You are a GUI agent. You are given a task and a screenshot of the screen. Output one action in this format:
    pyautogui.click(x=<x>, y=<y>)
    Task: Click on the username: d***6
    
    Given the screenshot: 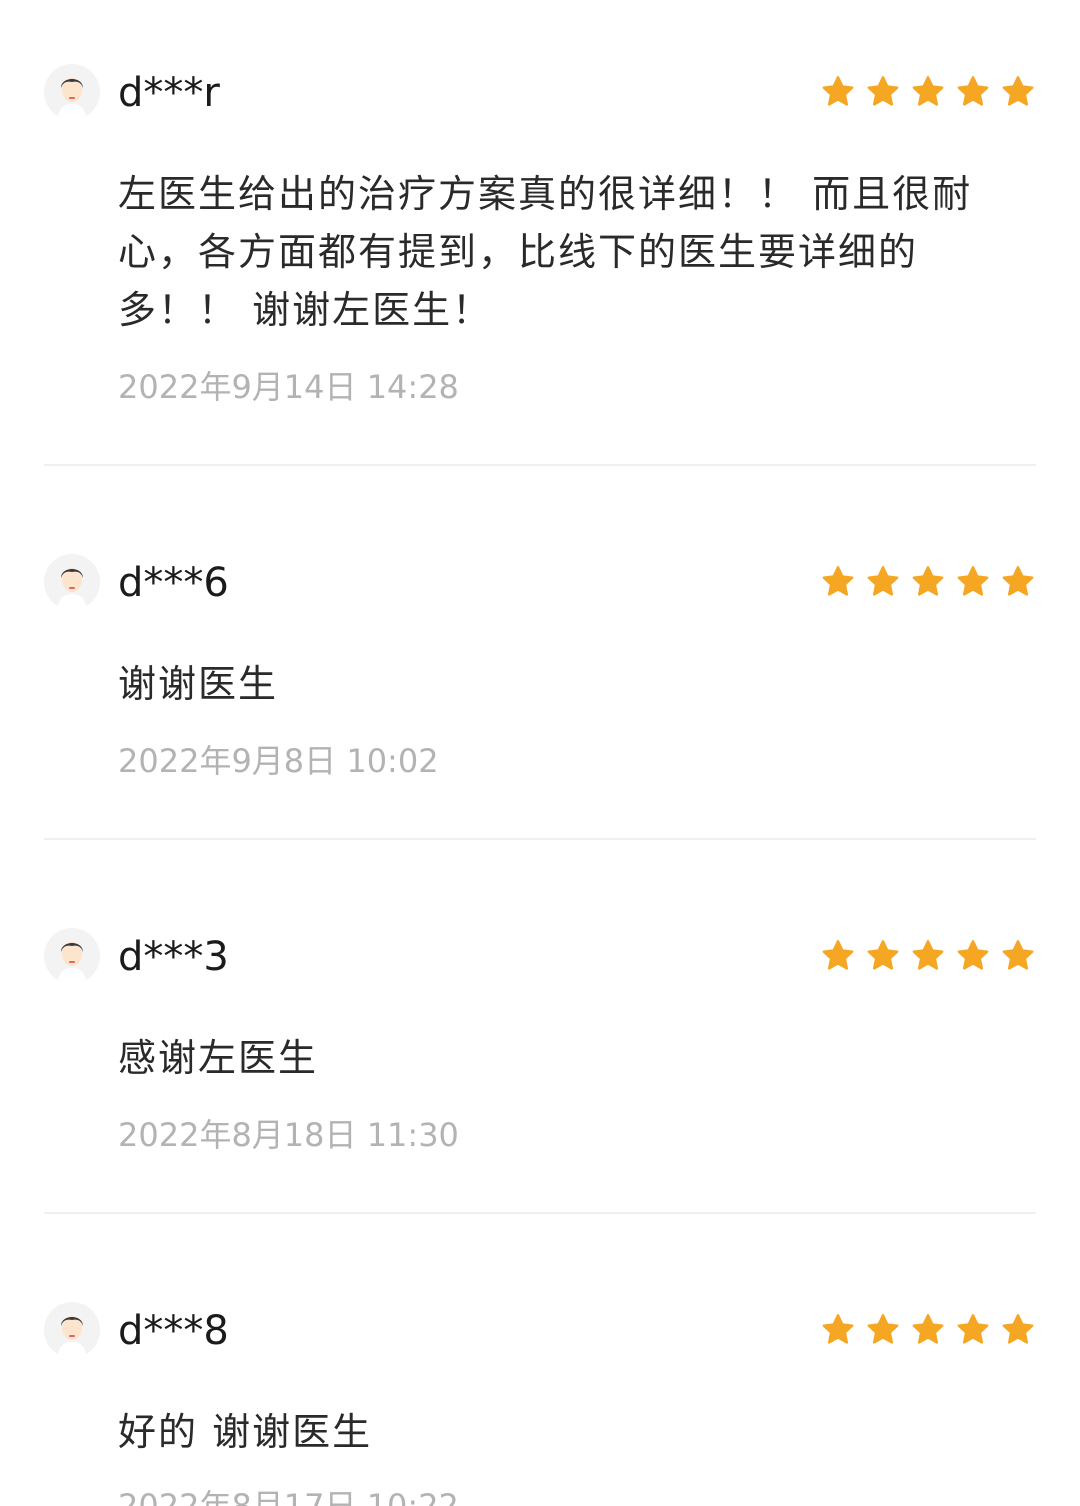 What is the action you would take?
    pyautogui.click(x=173, y=583)
    